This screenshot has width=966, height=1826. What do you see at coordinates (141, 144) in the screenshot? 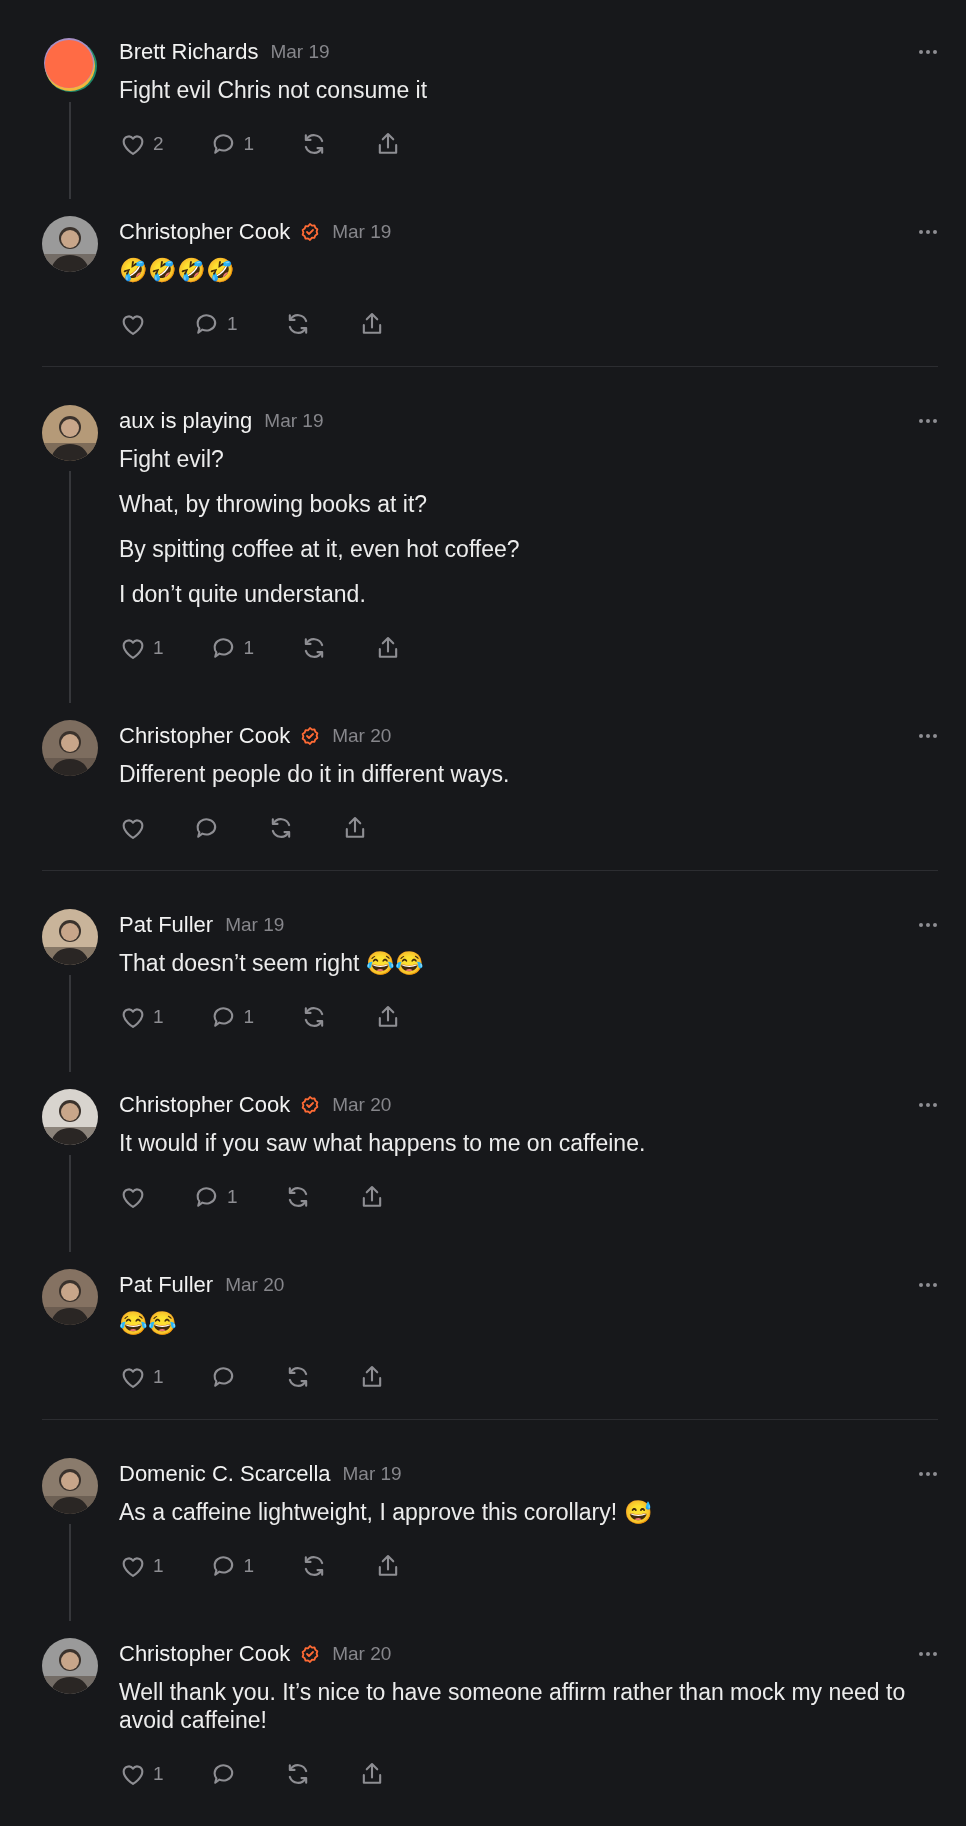
I see `like-button: 2` at bounding box center [141, 144].